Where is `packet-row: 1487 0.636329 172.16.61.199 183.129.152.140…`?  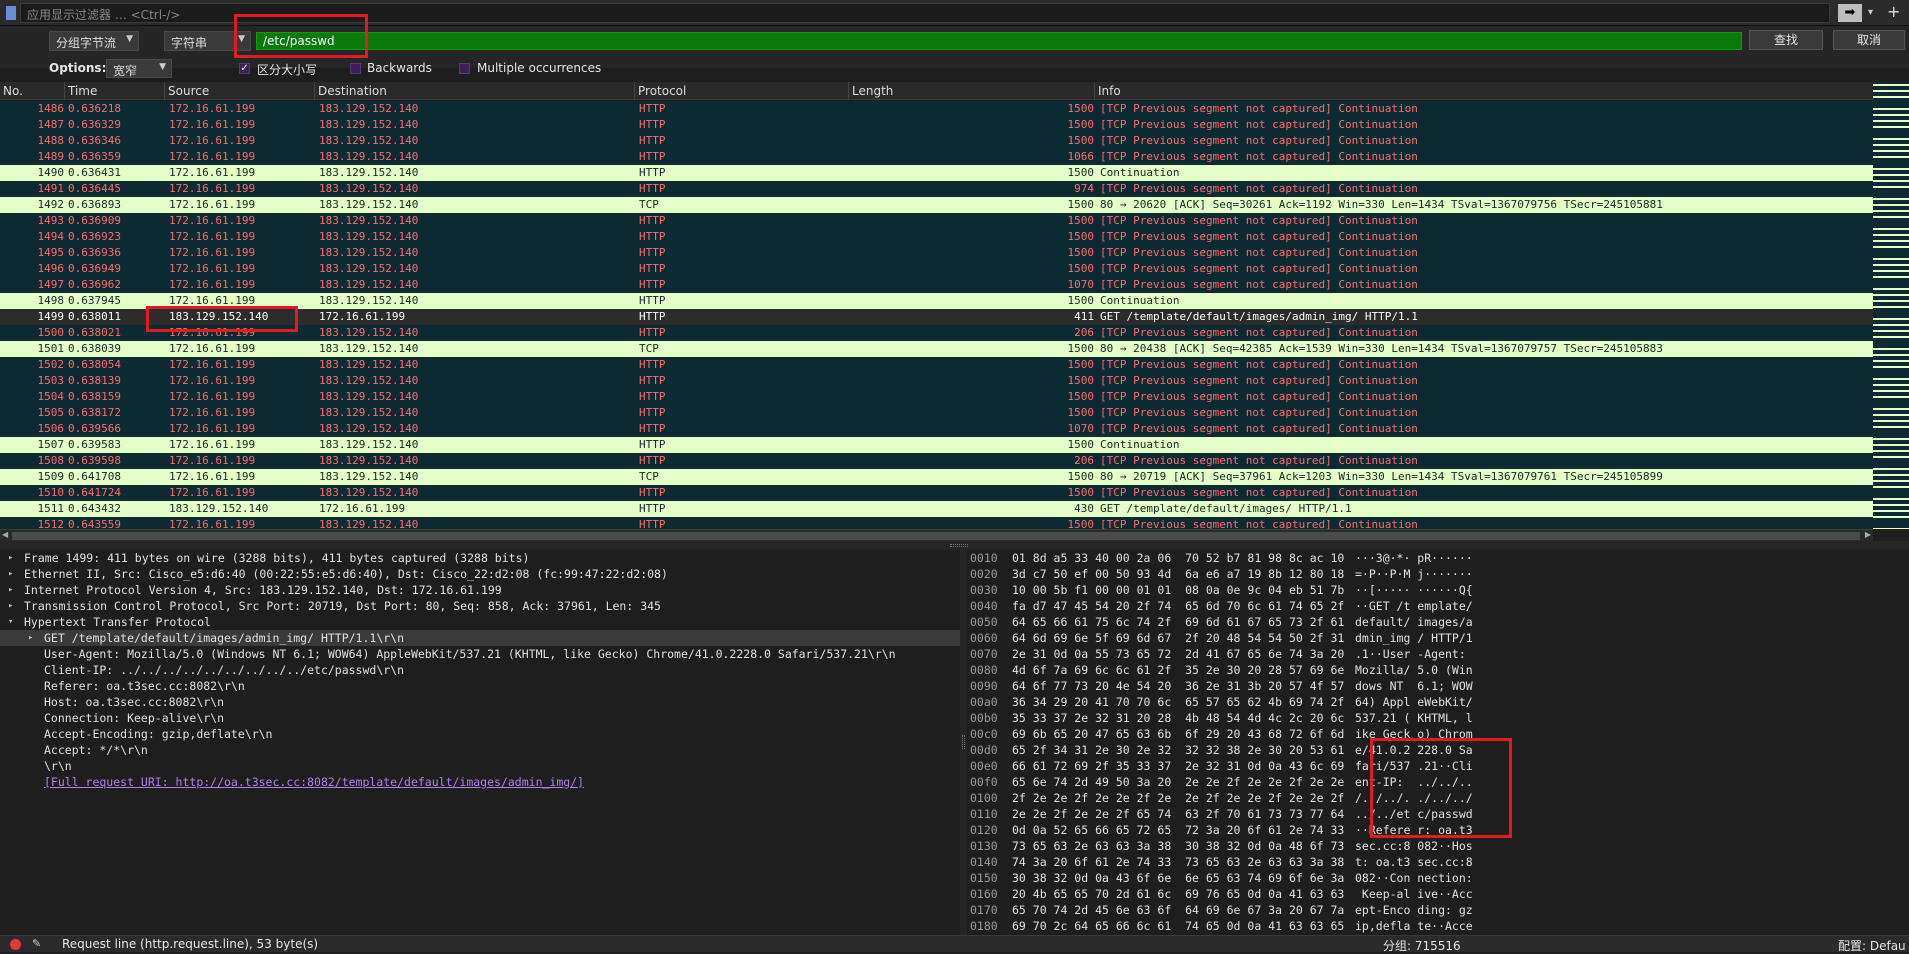 packet-row: 1487 0.636329 172.16.61.199 183.129.152.140… is located at coordinates (936, 125).